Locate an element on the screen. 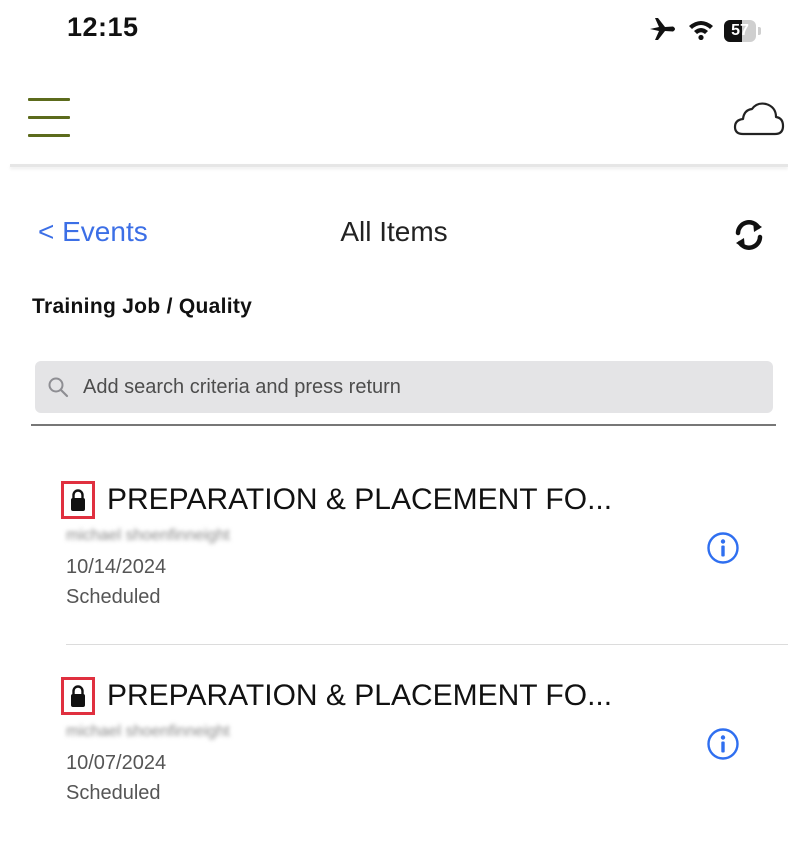 The image size is (788, 860). search-box is located at coordinates (404, 387).